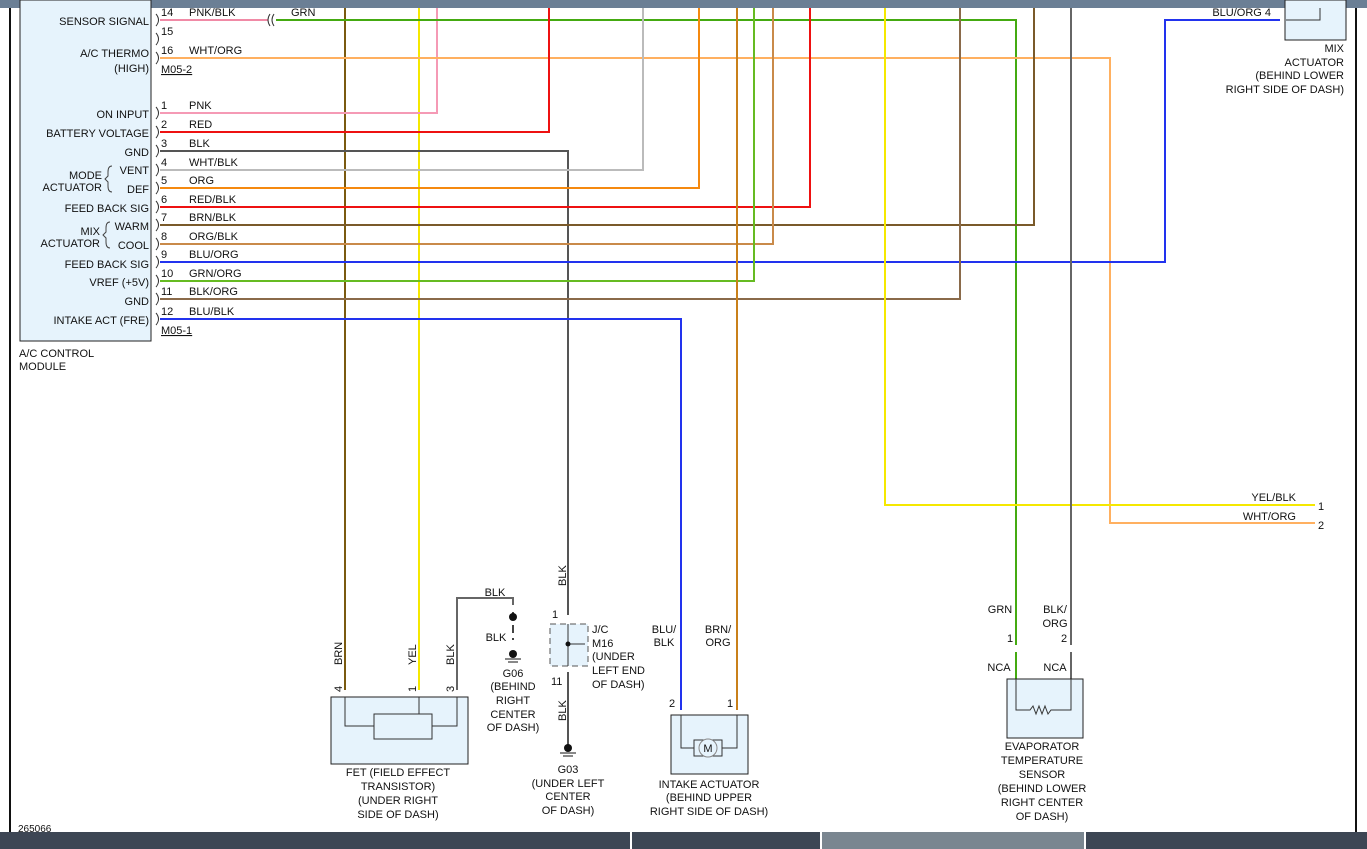 The width and height of the screenshot is (1367, 849). Describe the element at coordinates (451, 689) in the screenshot. I see `pin-label: 3` at that location.